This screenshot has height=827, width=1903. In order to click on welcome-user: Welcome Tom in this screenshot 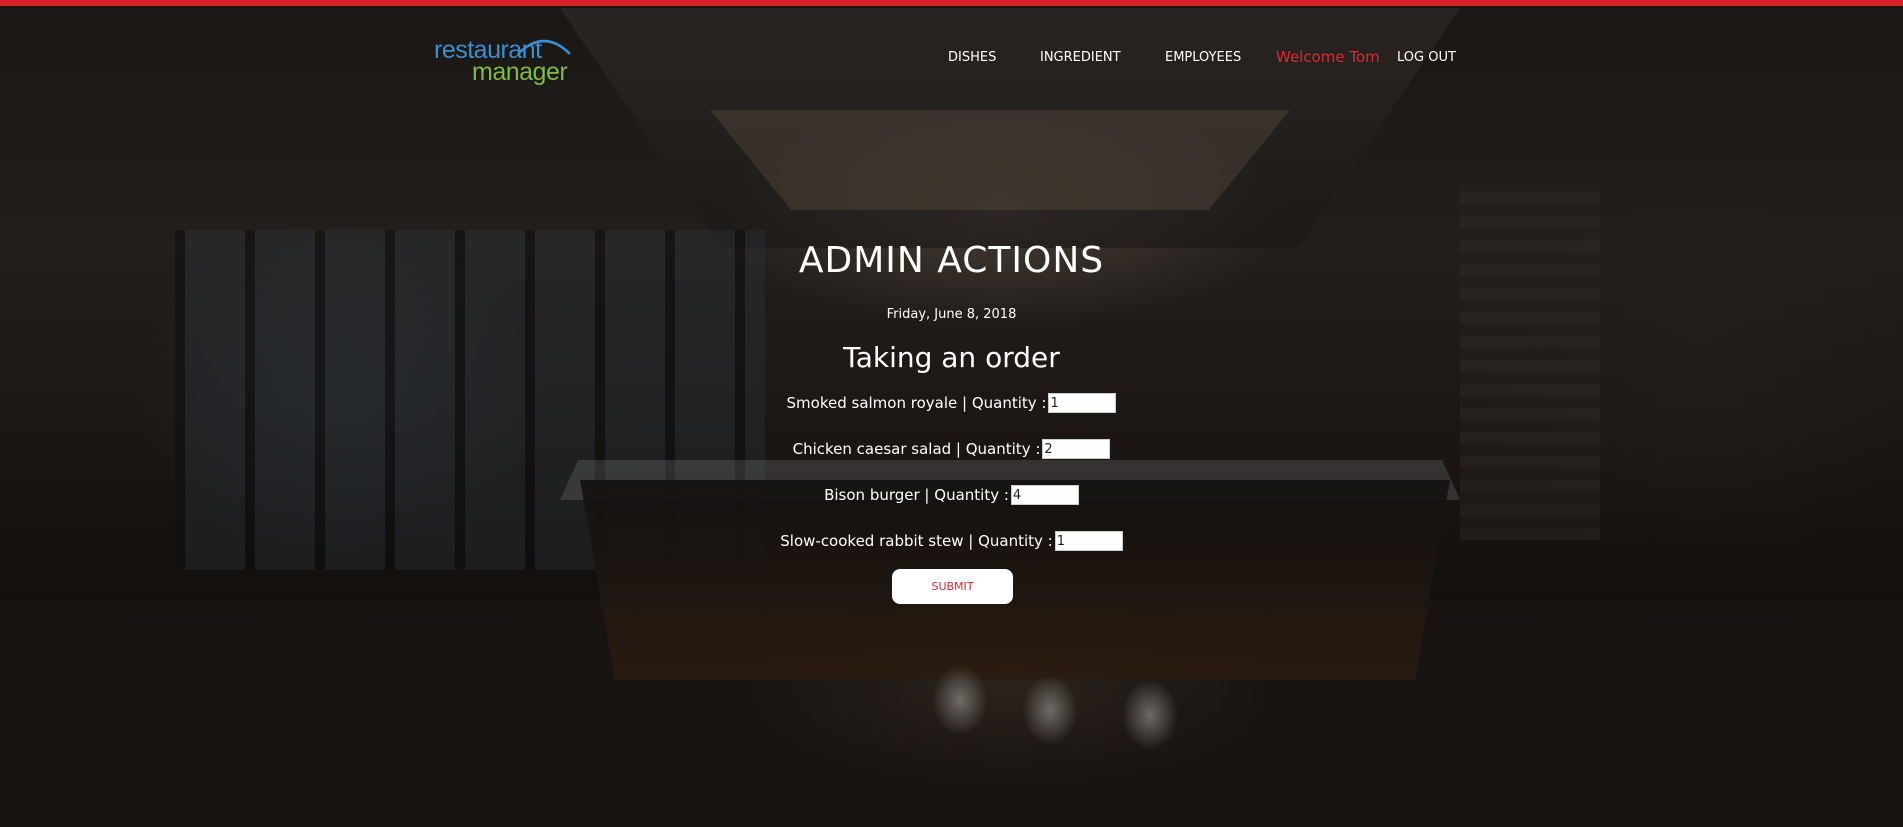, I will do `click(1328, 57)`.